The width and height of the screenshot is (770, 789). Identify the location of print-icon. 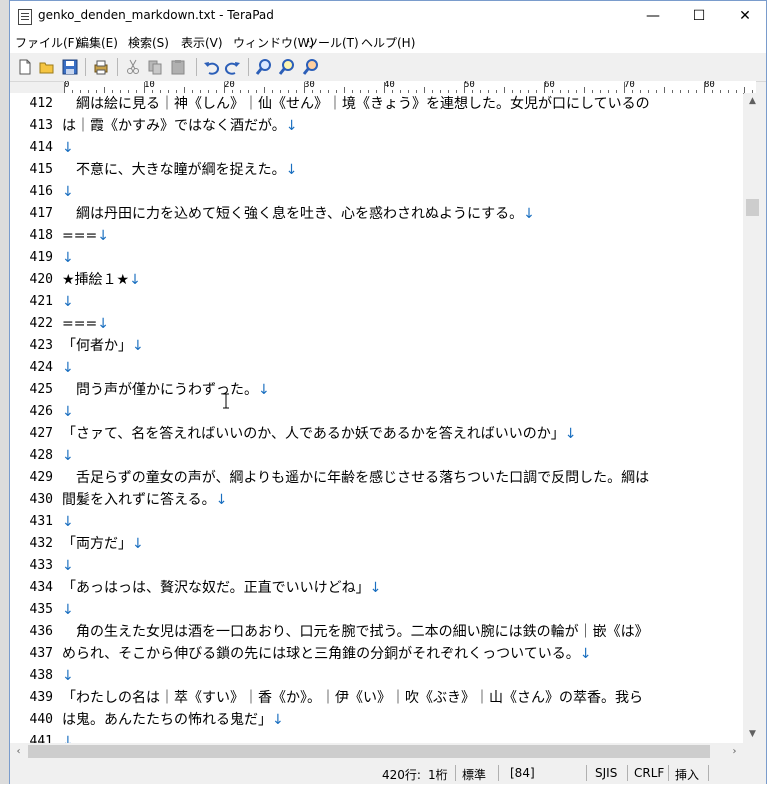
(101, 67).